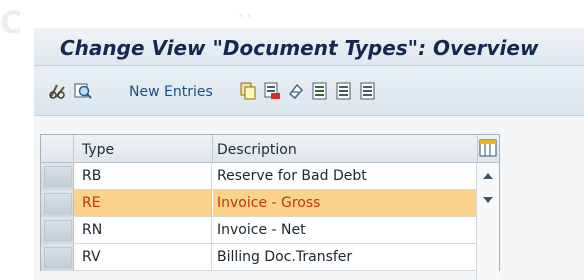  I want to click on title-bar: Change View "Document Types": Overview, so click(309, 47).